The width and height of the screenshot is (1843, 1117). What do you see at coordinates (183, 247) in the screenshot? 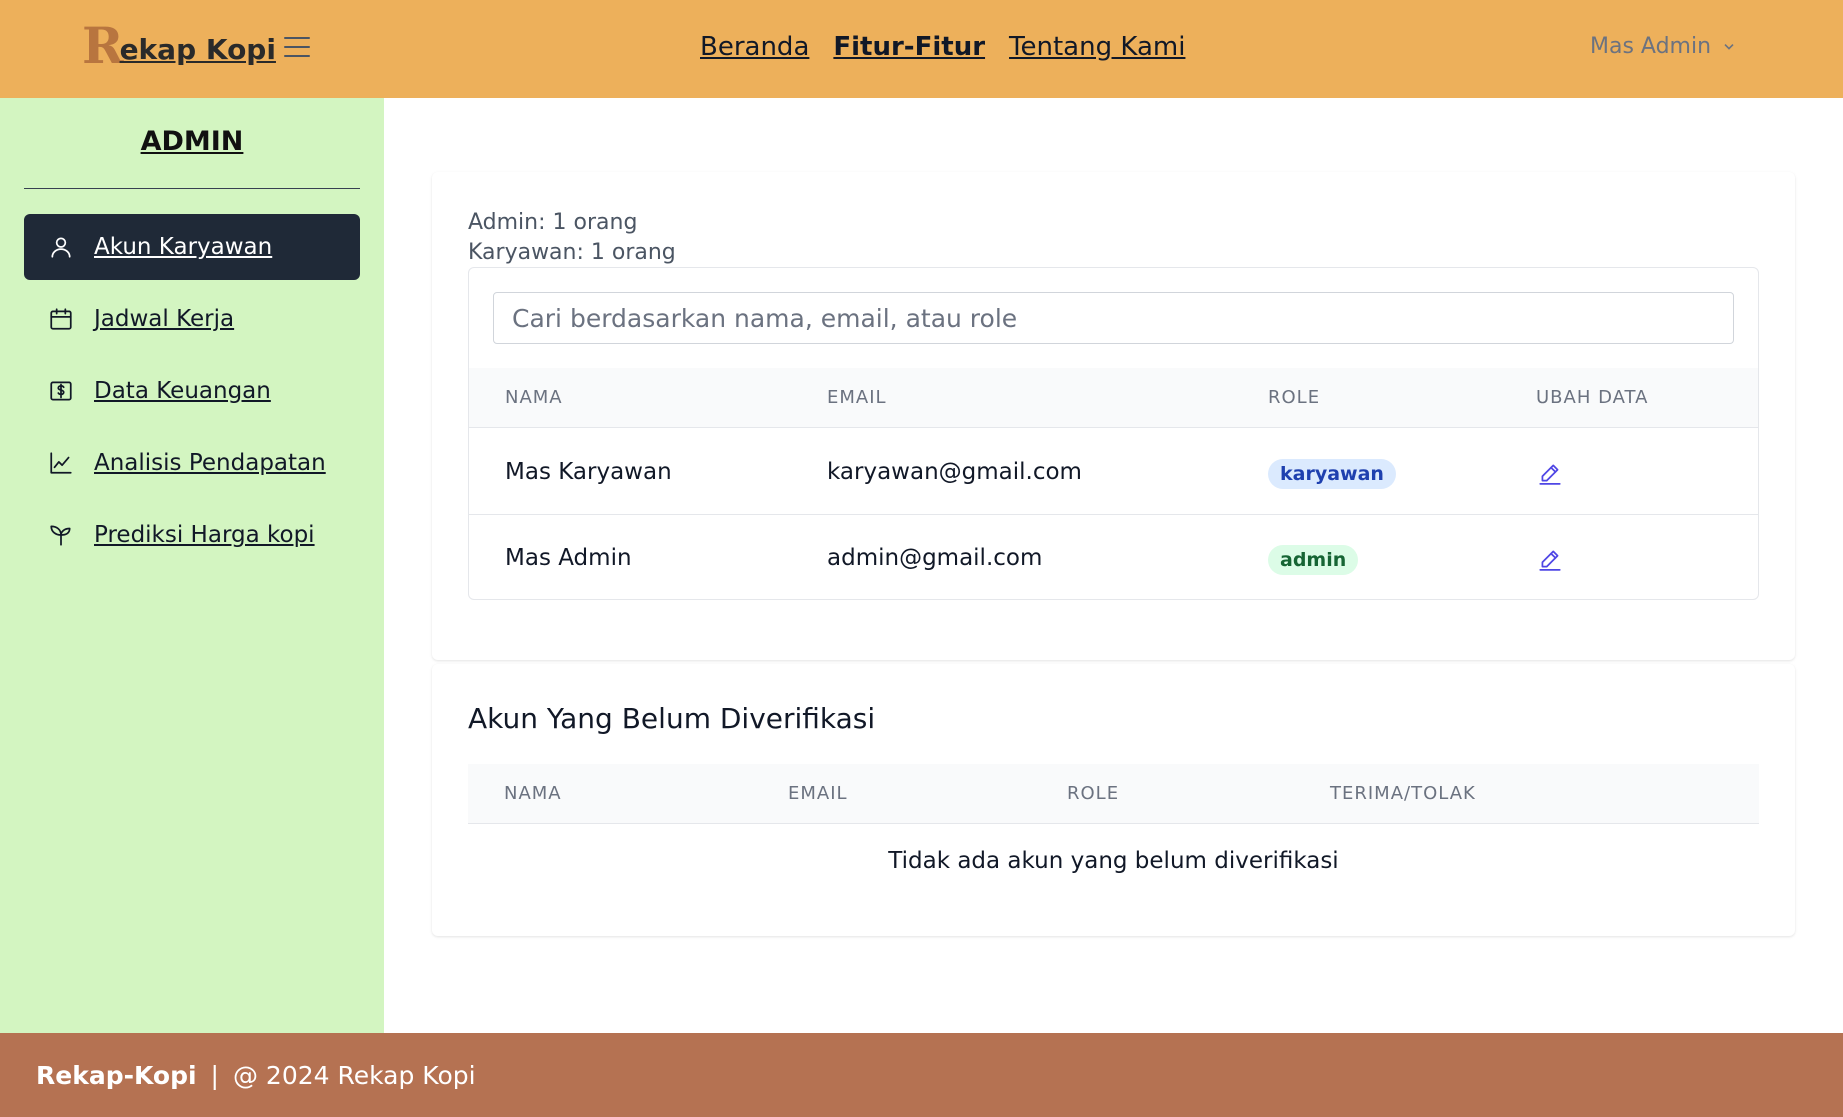
I see `sidebar-item-label: Akun Karyawan` at bounding box center [183, 247].